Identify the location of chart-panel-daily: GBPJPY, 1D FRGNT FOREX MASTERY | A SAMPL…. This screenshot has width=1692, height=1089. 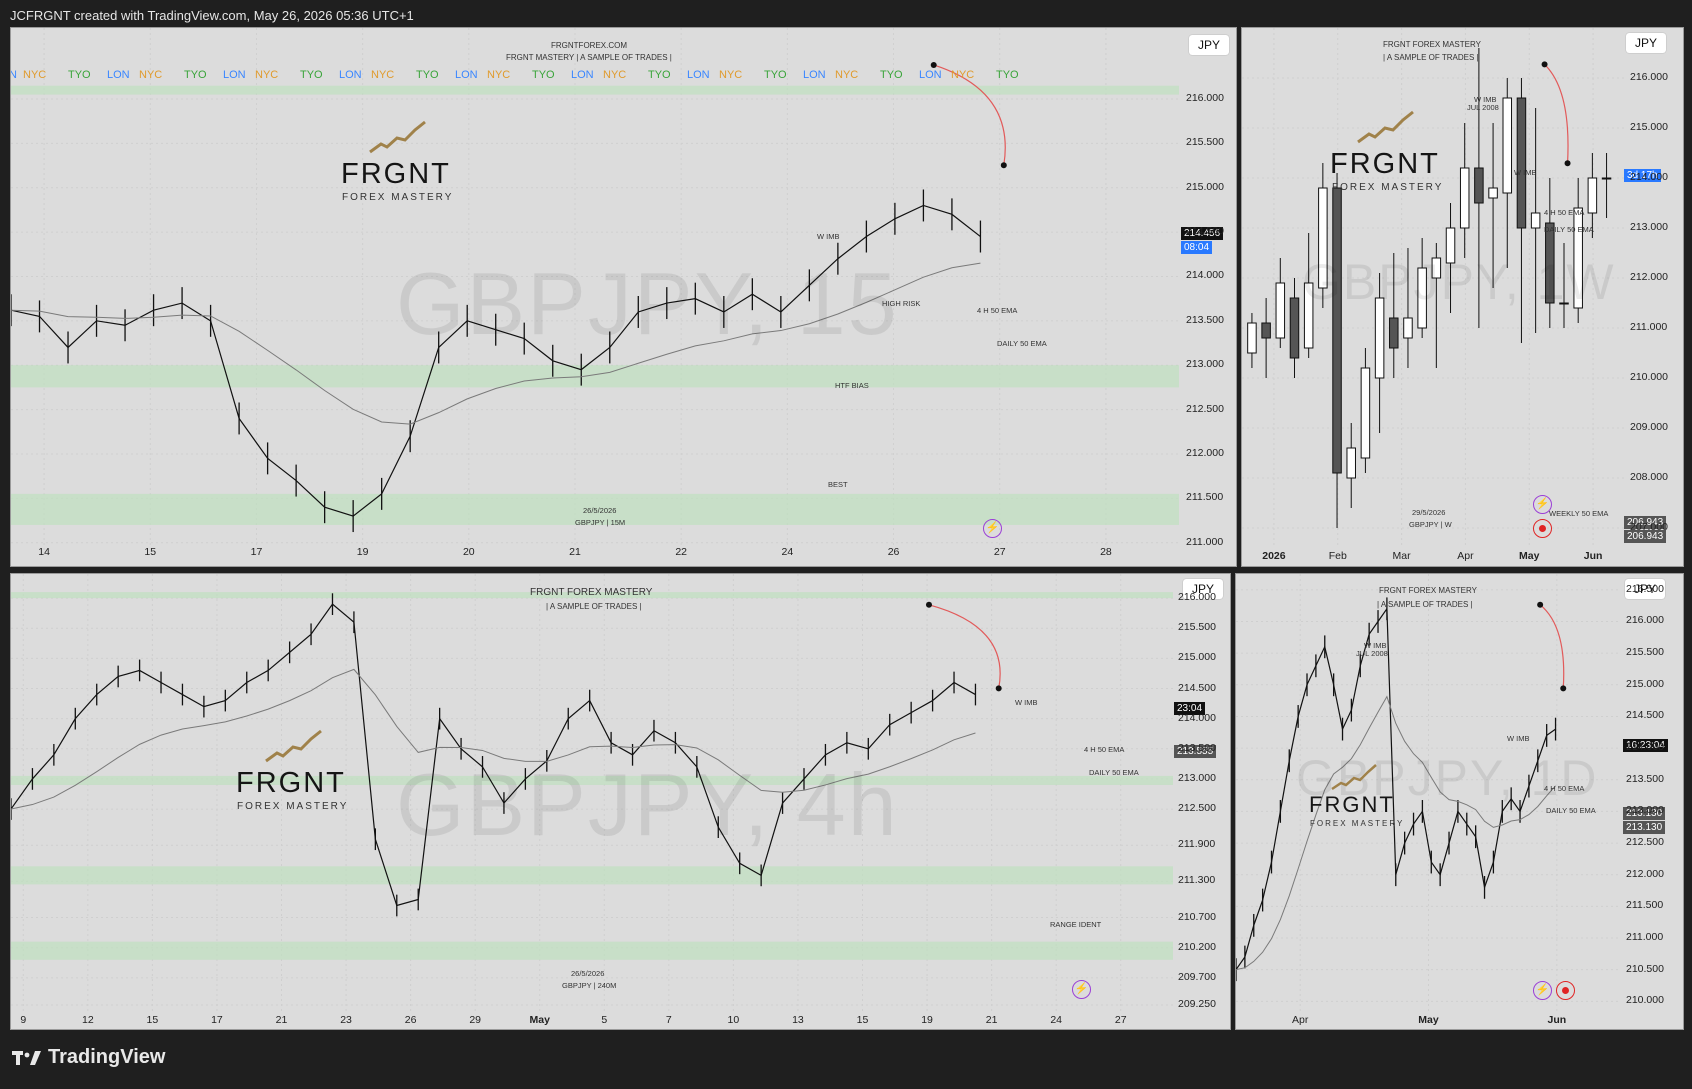
(1459, 801).